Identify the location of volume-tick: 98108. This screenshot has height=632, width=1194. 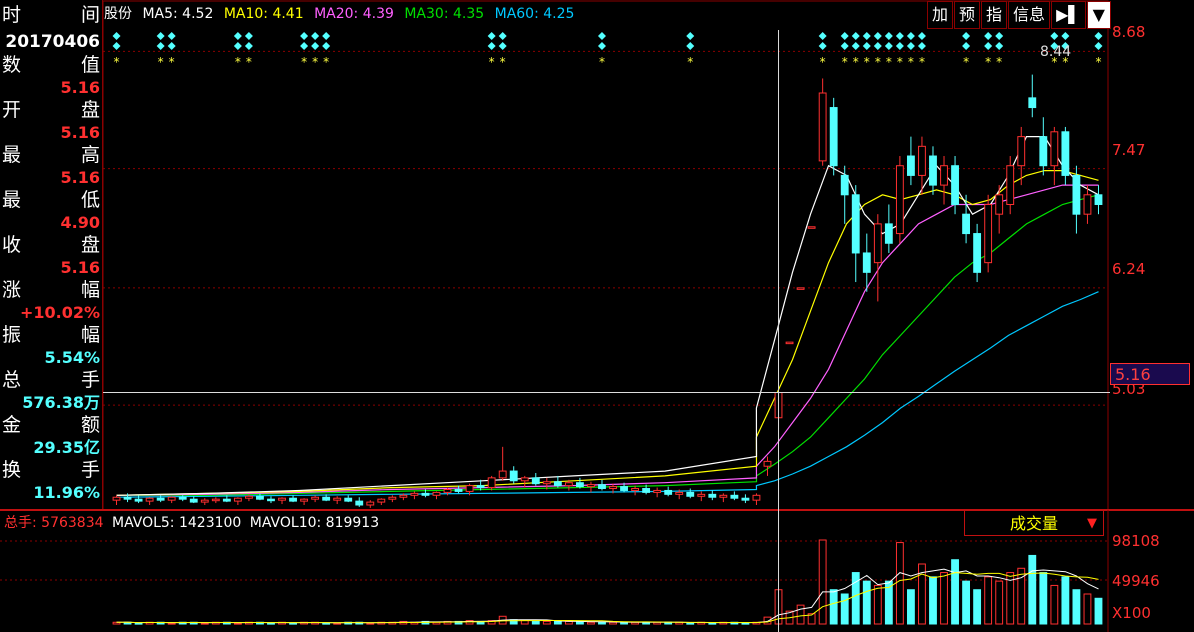
(1136, 541).